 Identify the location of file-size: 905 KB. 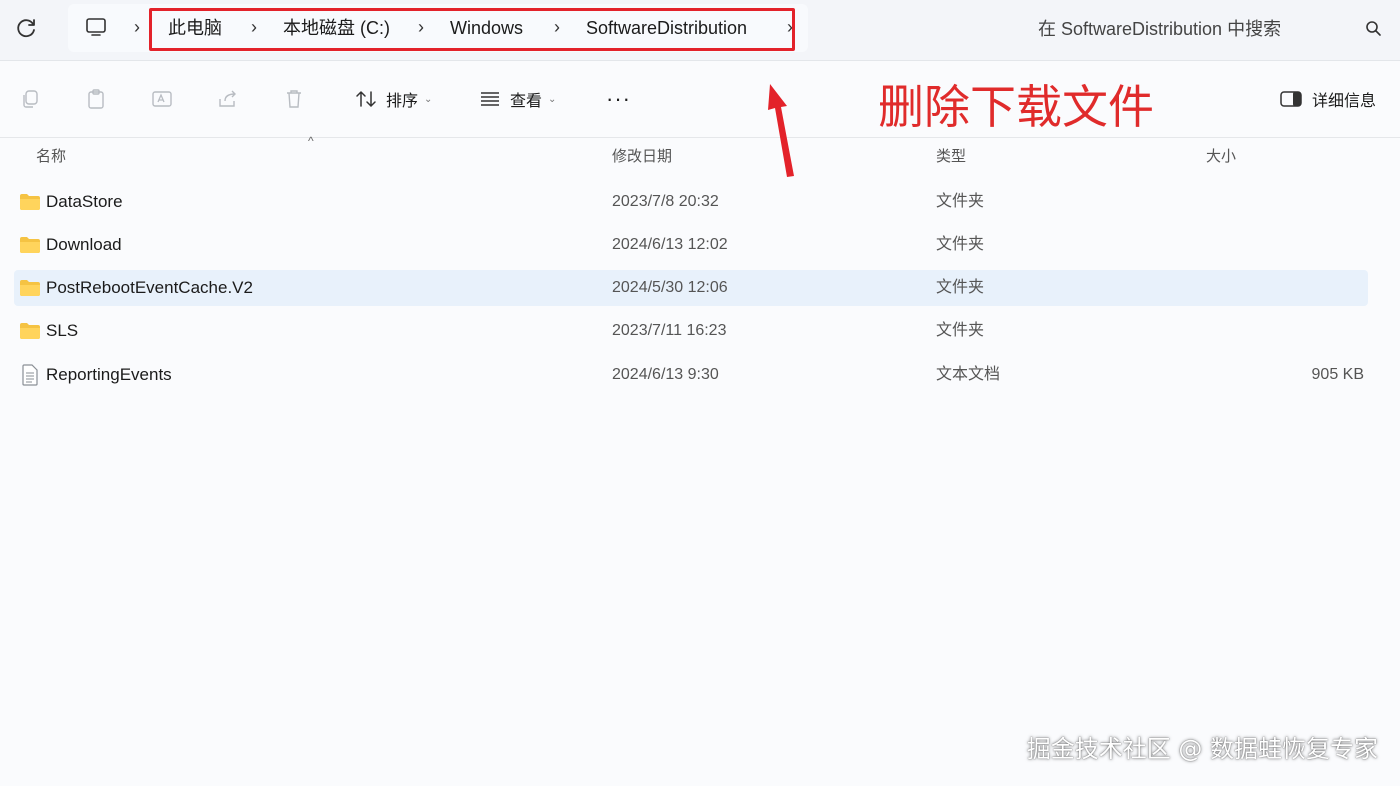
(1337, 374).